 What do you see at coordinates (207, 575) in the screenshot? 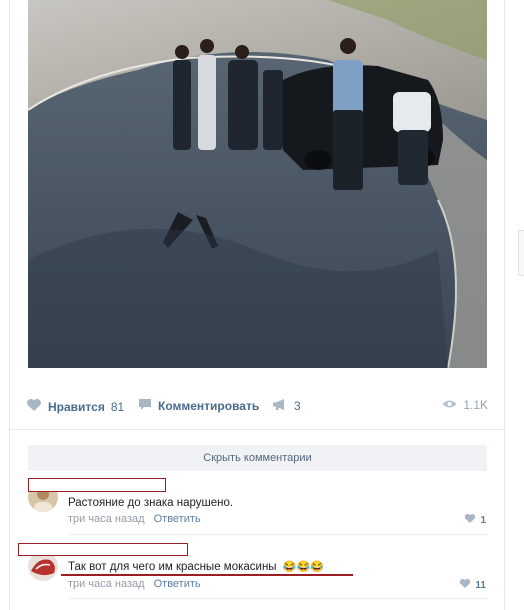
I see `comment-underline` at bounding box center [207, 575].